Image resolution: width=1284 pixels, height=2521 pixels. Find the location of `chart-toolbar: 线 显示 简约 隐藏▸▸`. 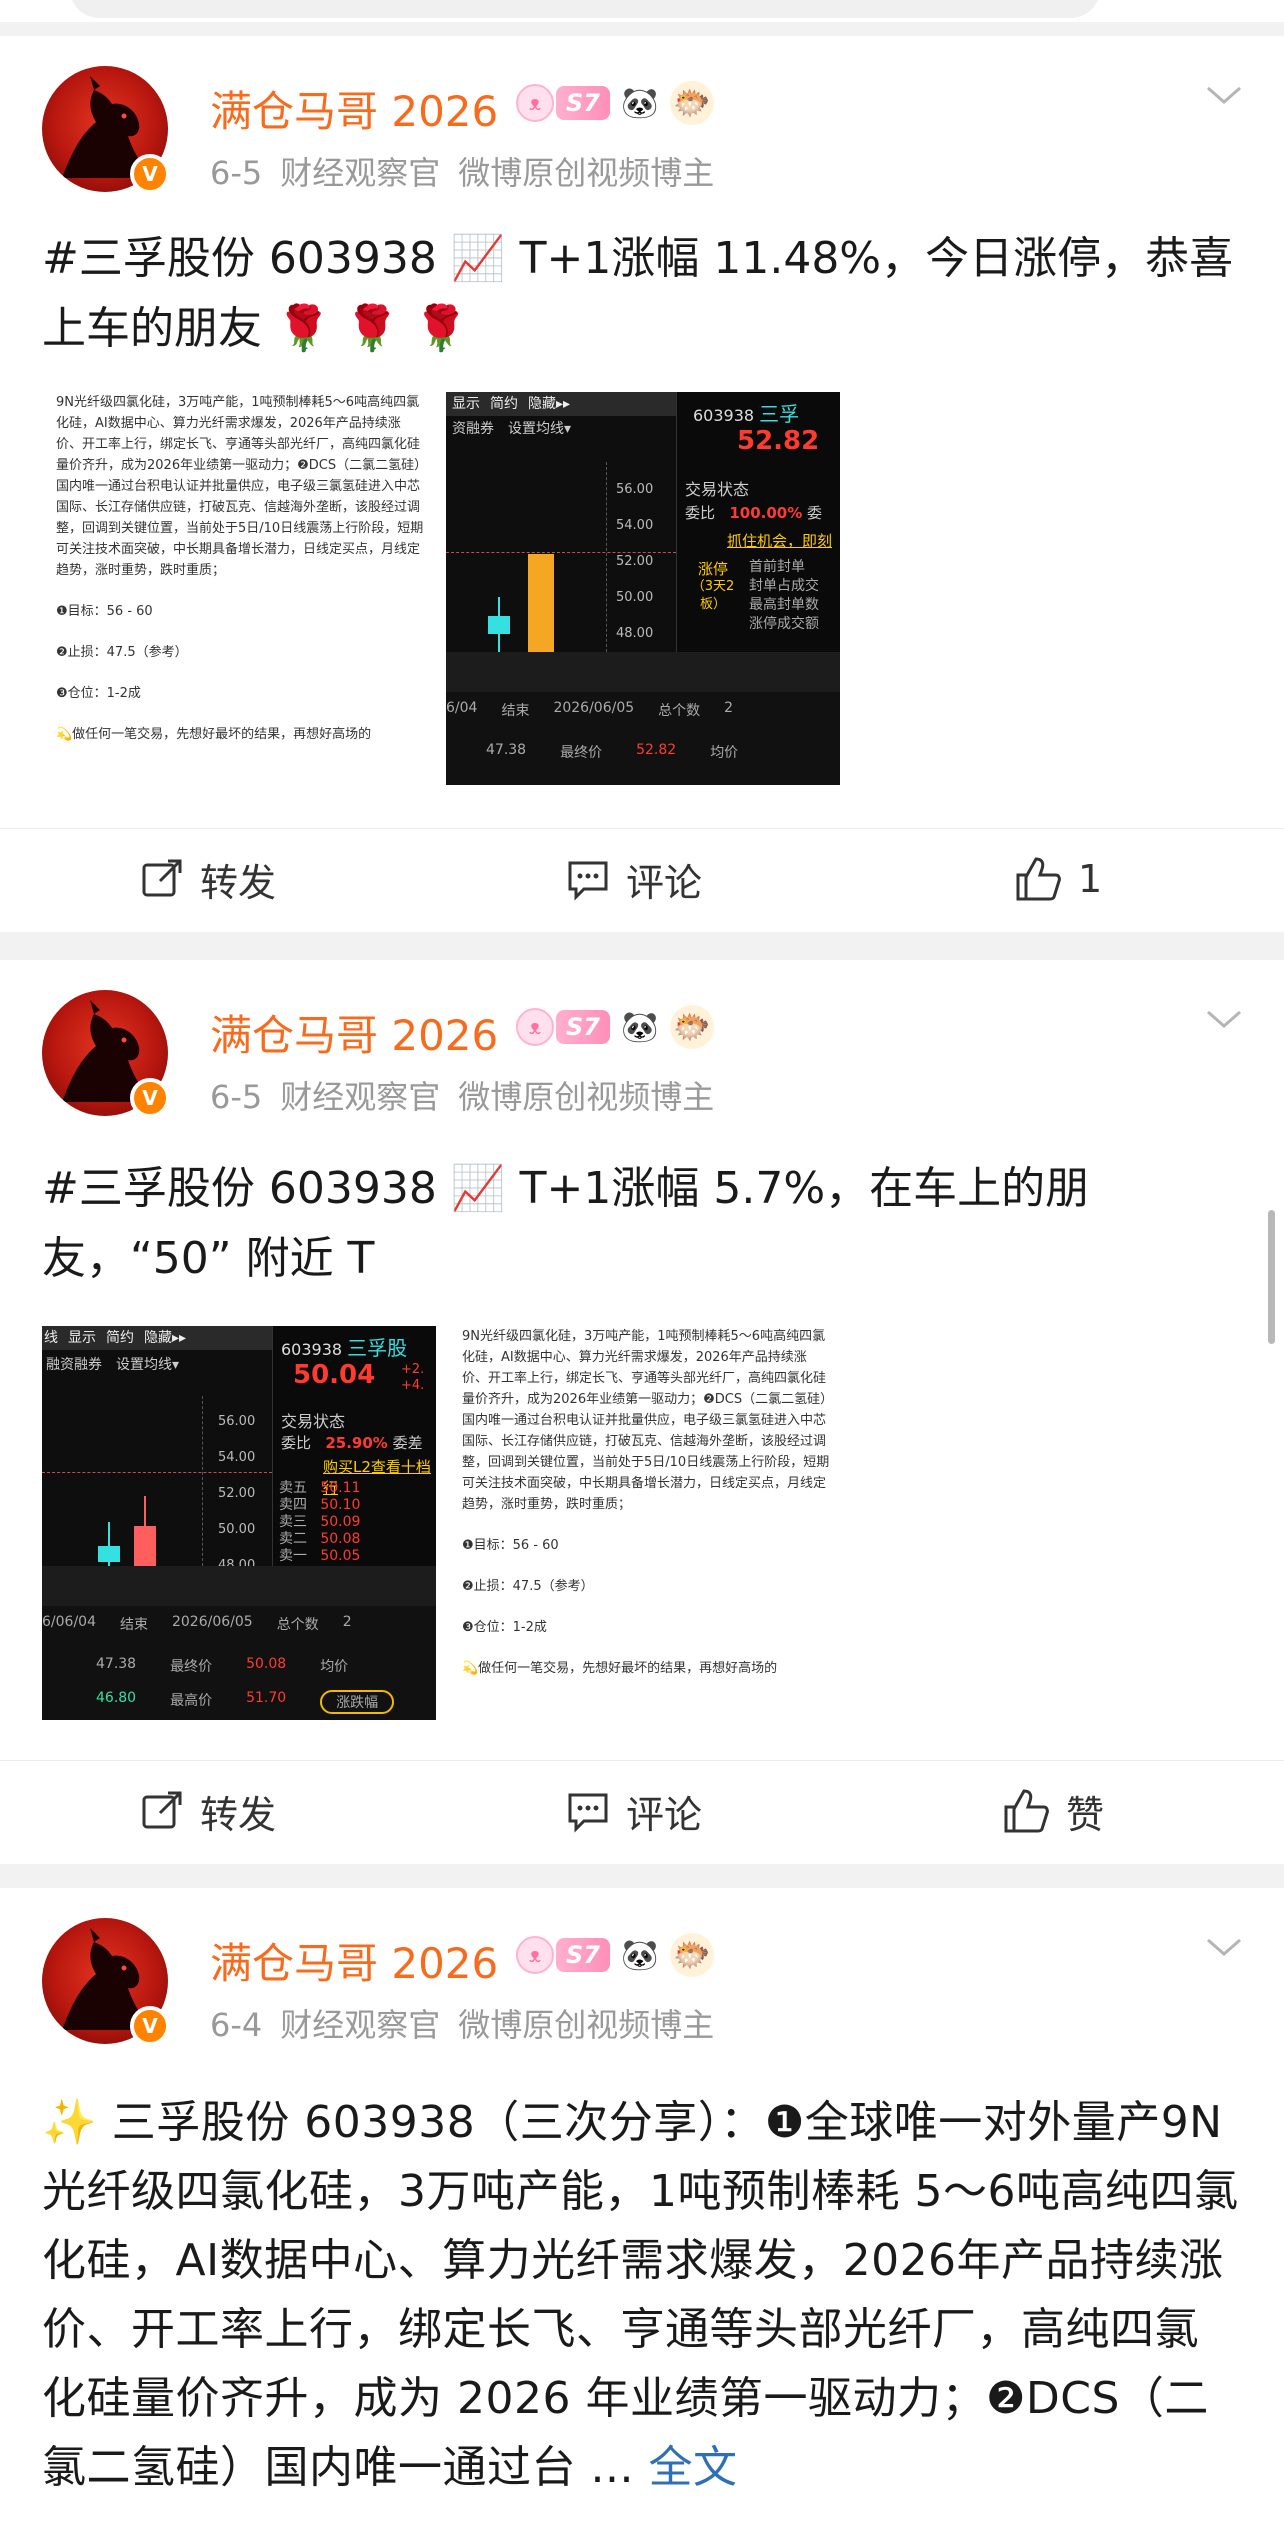

chart-toolbar: 线 显示 简约 隐藏▸▸ is located at coordinates (157, 1338).